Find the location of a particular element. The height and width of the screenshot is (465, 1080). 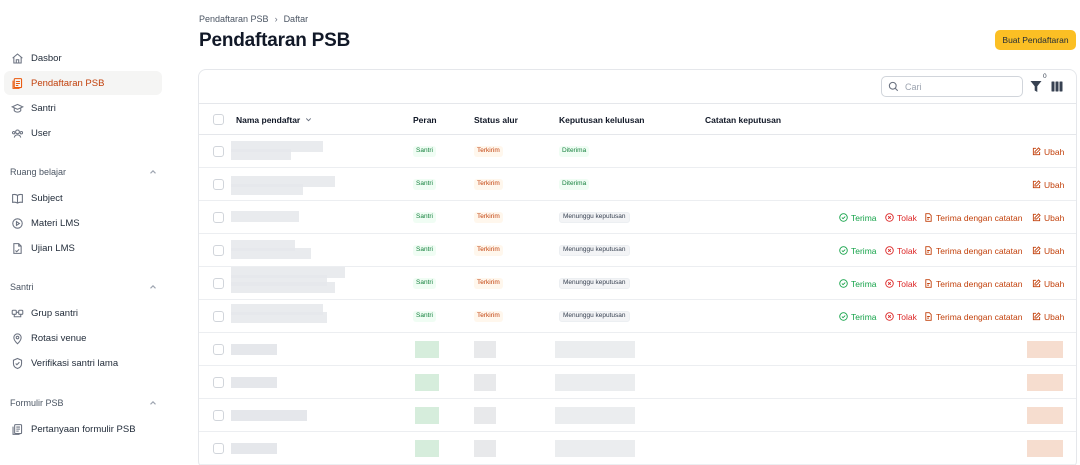

file-note-icon is located at coordinates (928, 217).